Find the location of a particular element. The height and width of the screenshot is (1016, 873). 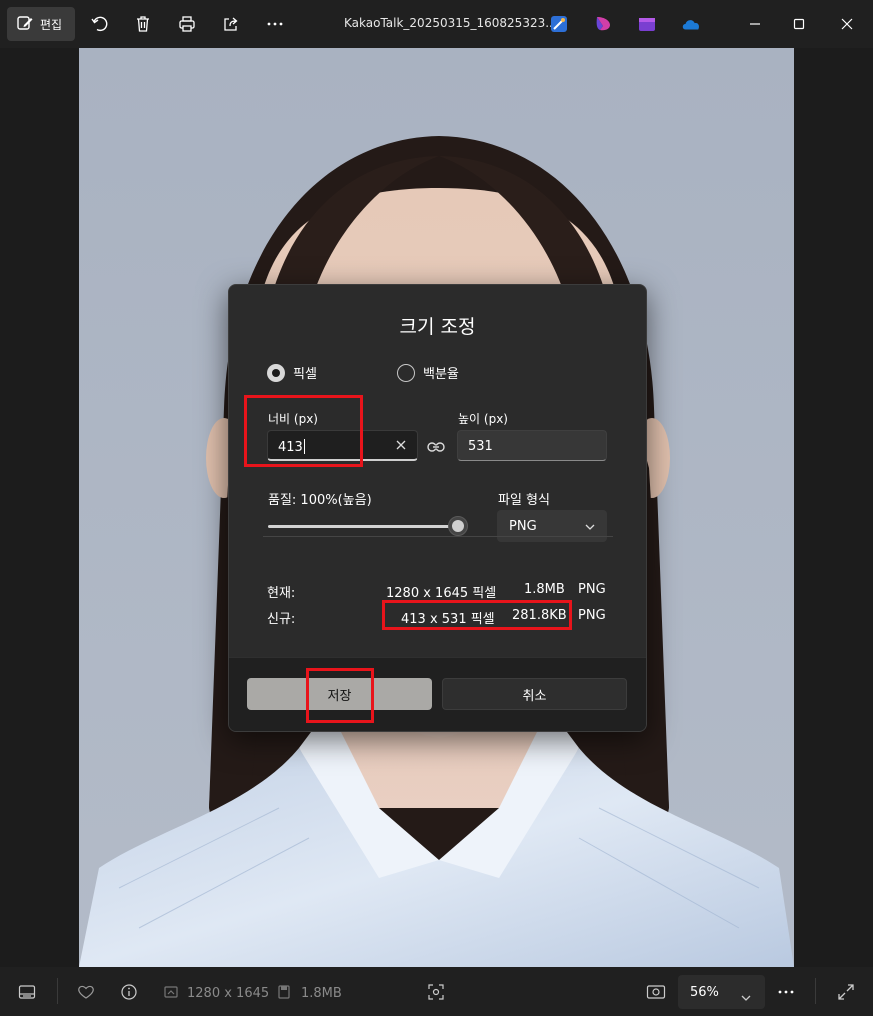

new-format: PNG is located at coordinates (592, 615).